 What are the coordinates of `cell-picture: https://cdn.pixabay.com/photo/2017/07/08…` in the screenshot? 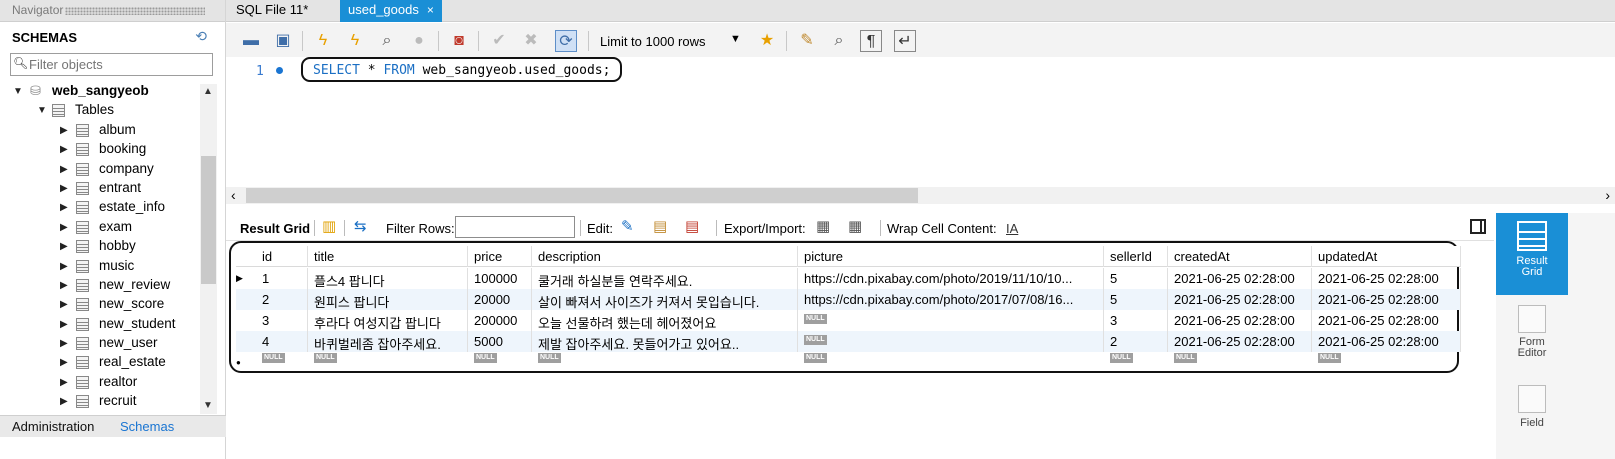 It's located at (951, 299).